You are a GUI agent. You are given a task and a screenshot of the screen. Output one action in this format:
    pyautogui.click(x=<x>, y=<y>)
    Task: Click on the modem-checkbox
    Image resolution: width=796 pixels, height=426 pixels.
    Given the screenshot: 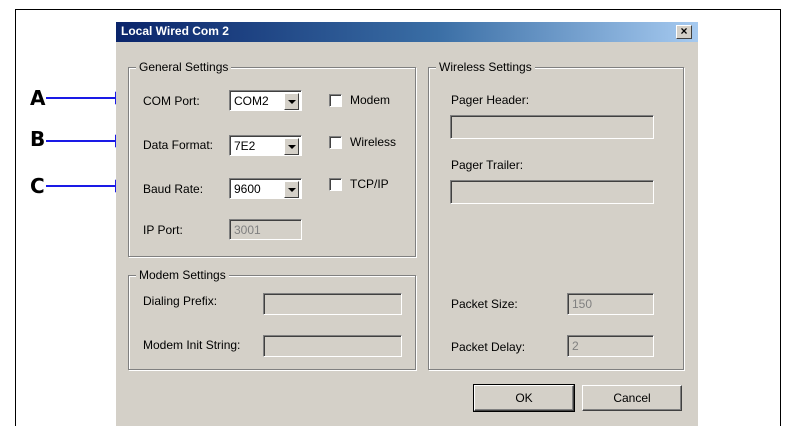 What is the action you would take?
    pyautogui.click(x=335, y=100)
    